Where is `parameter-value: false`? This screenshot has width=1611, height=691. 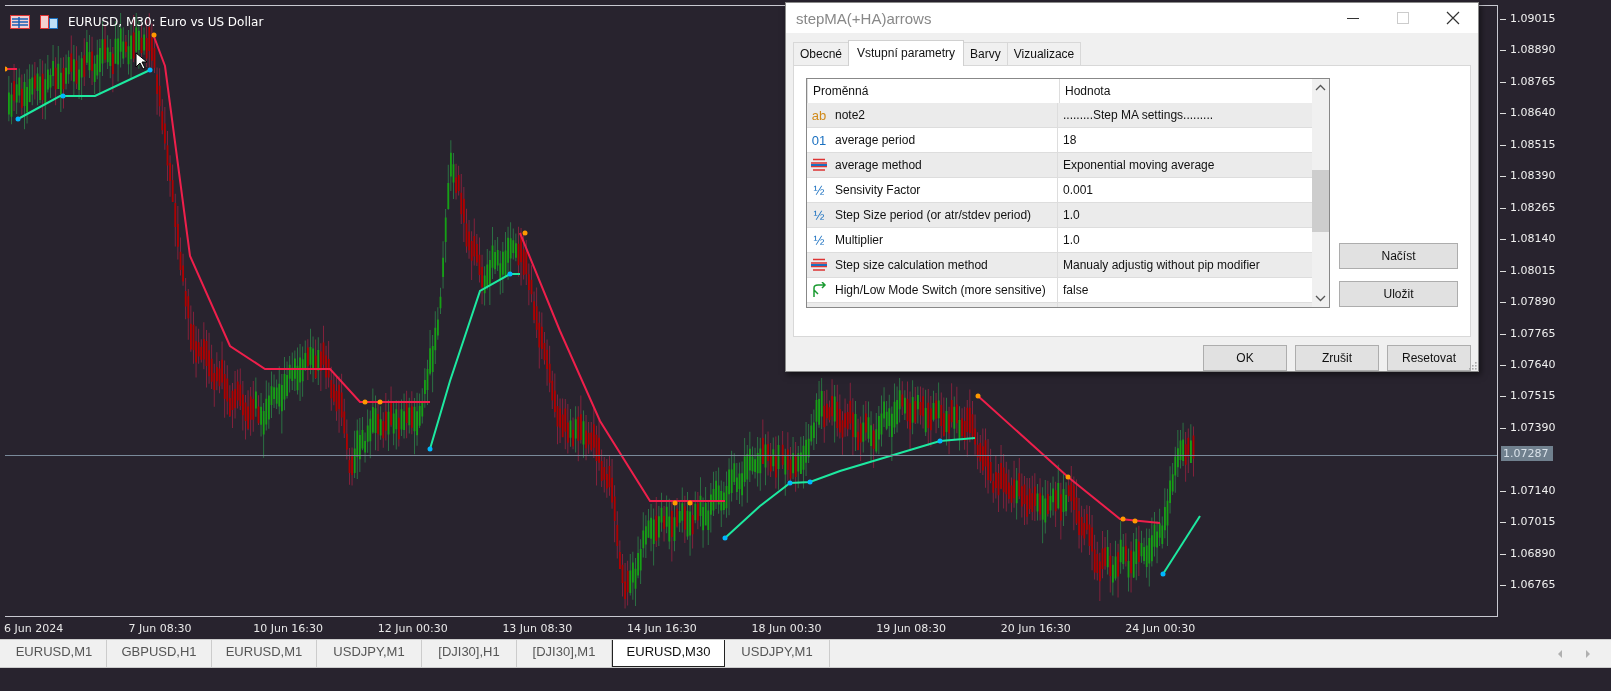 parameter-value: false is located at coordinates (1183, 290).